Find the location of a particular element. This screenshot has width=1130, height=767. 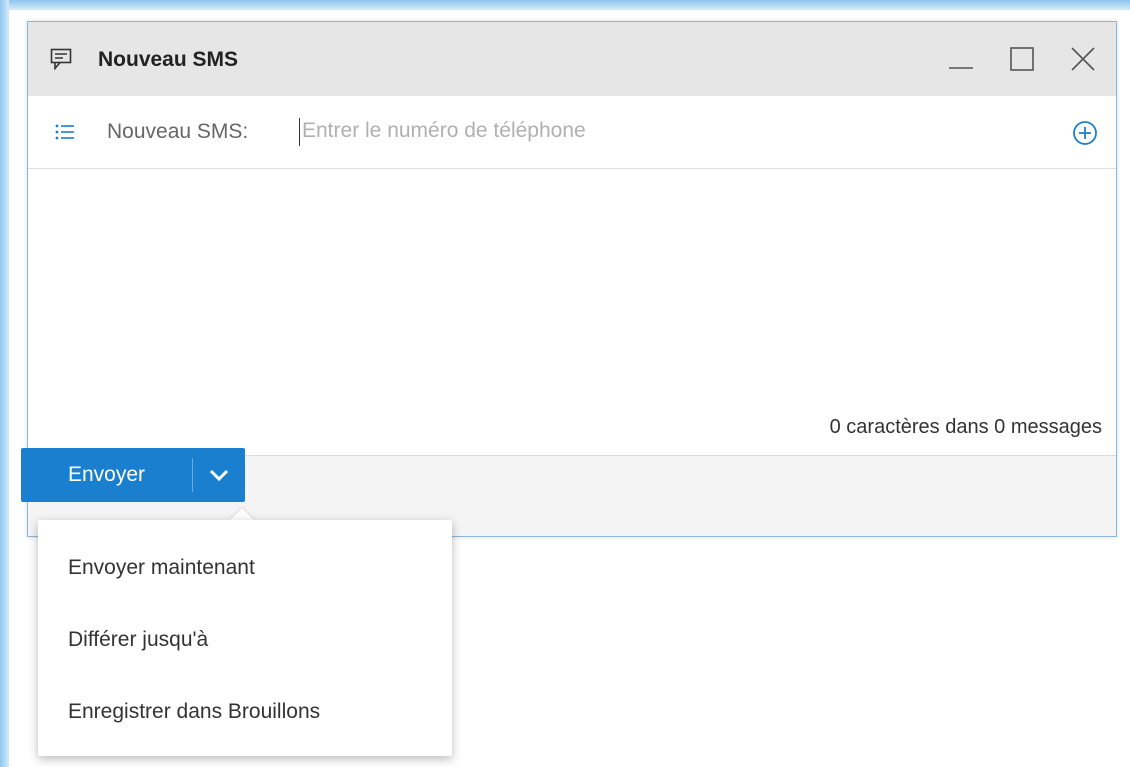

close-button is located at coordinates (1083, 59).